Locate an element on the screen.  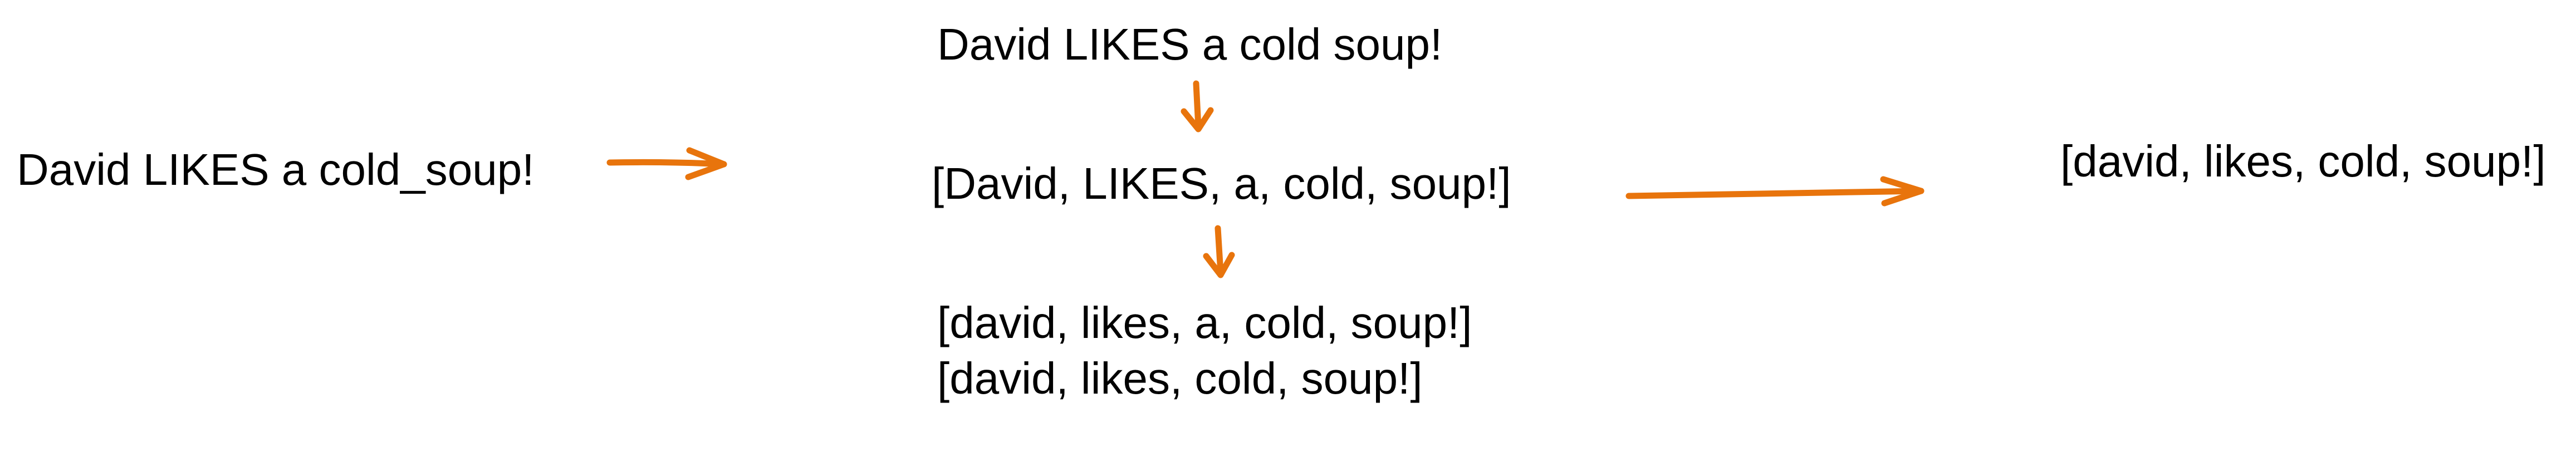
step2-to-step3-arrow-icon is located at coordinates (1219, 251).